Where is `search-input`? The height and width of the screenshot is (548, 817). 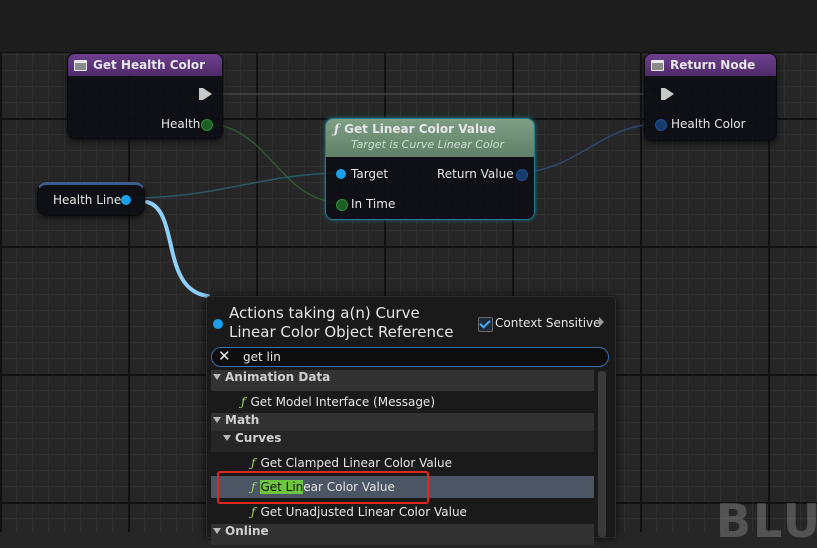 search-input is located at coordinates (413, 357).